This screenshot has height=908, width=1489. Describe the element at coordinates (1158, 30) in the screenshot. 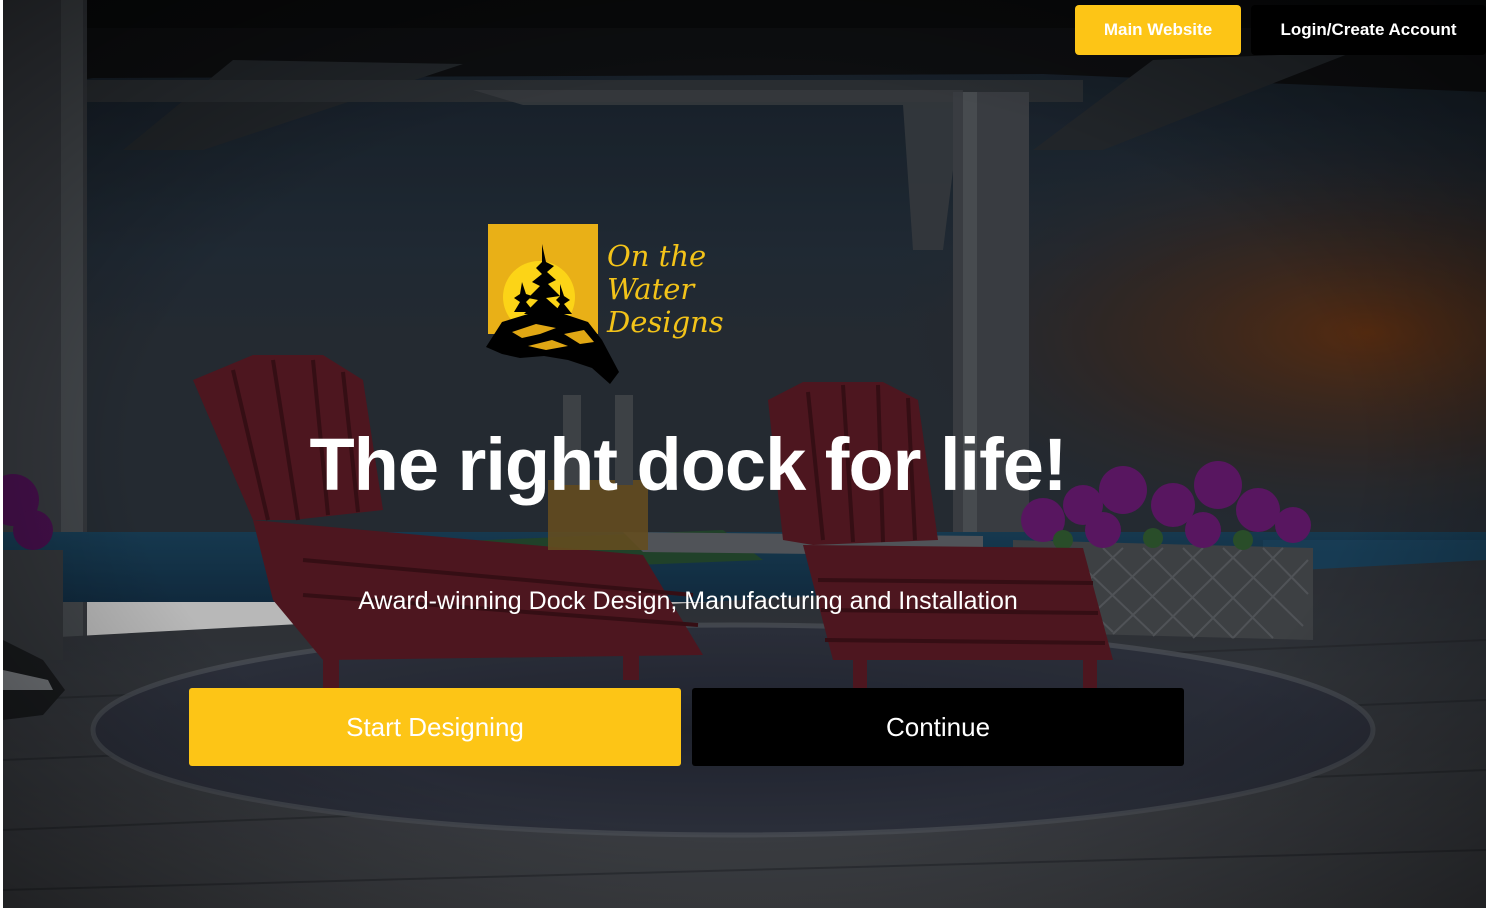

I see `main-website-button: Main Website` at that location.